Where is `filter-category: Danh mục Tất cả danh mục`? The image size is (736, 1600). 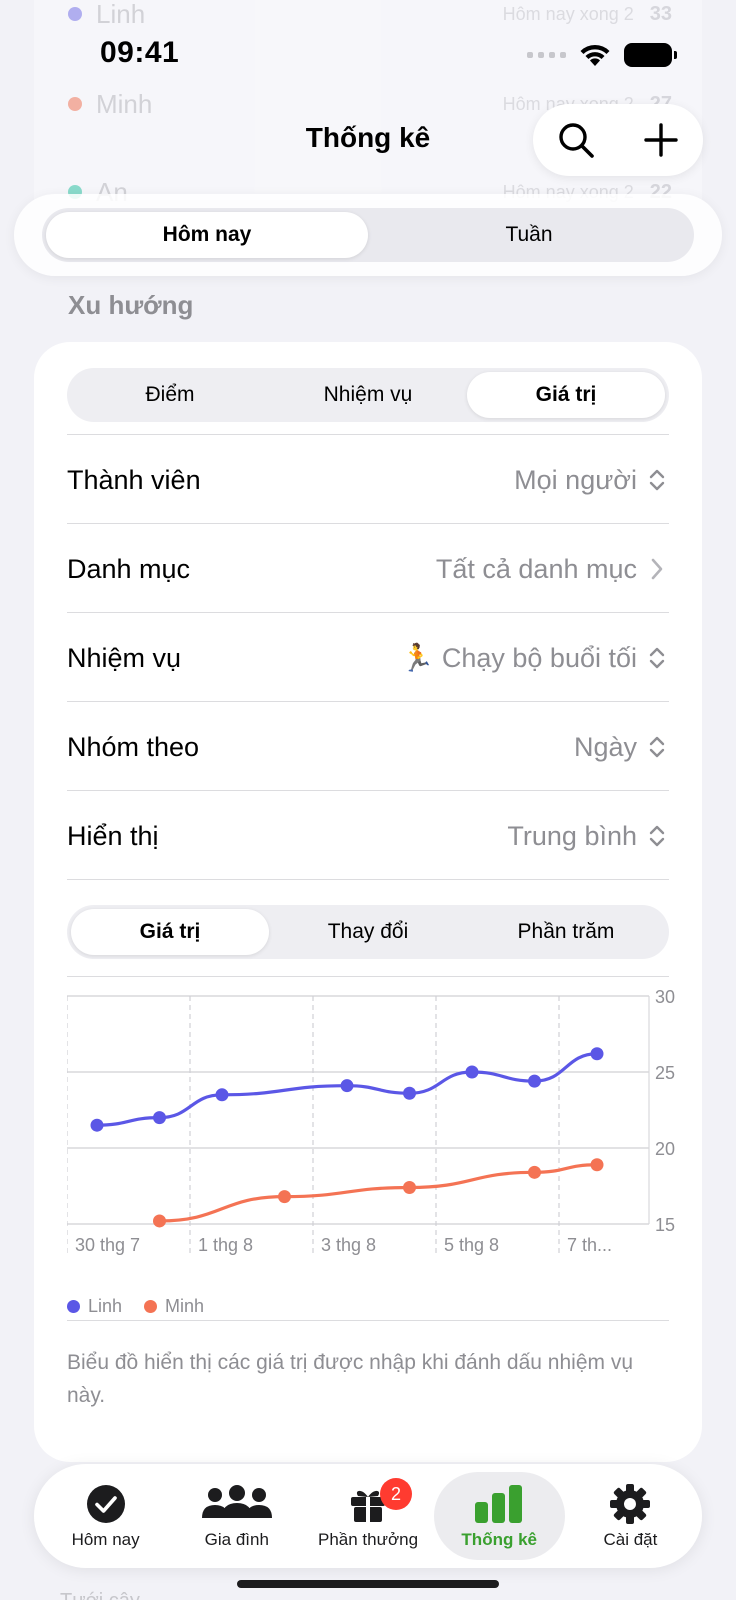 filter-category: Danh mục Tất cả danh mục is located at coordinates (368, 569).